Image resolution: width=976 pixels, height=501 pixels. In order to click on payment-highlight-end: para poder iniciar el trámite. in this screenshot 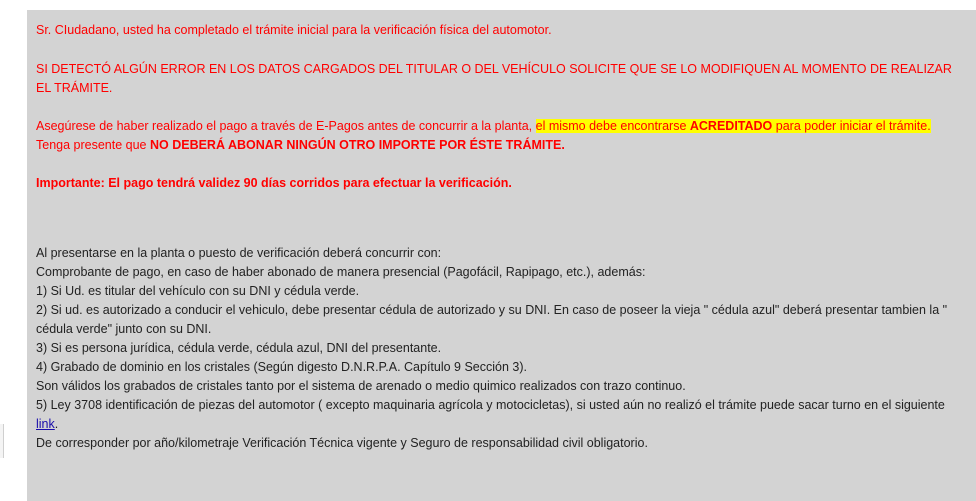, I will do `click(851, 126)`.